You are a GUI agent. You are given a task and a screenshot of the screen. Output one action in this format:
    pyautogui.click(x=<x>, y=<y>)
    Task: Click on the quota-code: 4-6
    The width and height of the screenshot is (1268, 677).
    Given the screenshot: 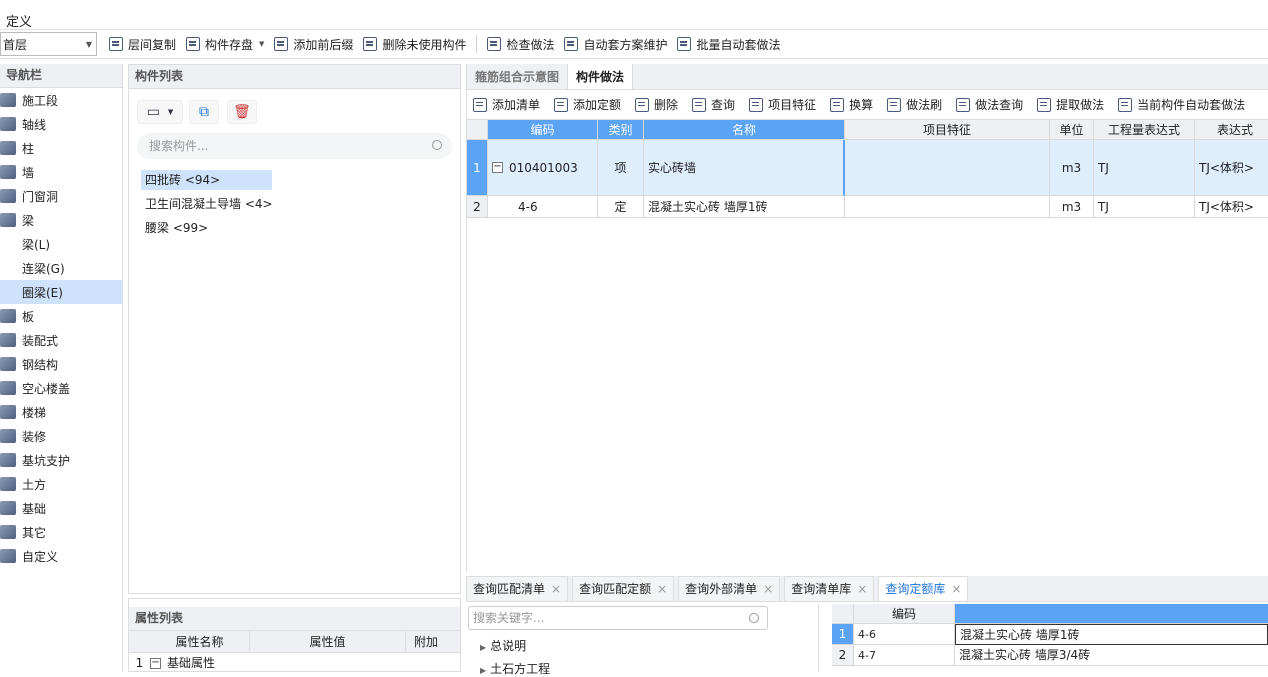 What is the action you would take?
    pyautogui.click(x=904, y=634)
    